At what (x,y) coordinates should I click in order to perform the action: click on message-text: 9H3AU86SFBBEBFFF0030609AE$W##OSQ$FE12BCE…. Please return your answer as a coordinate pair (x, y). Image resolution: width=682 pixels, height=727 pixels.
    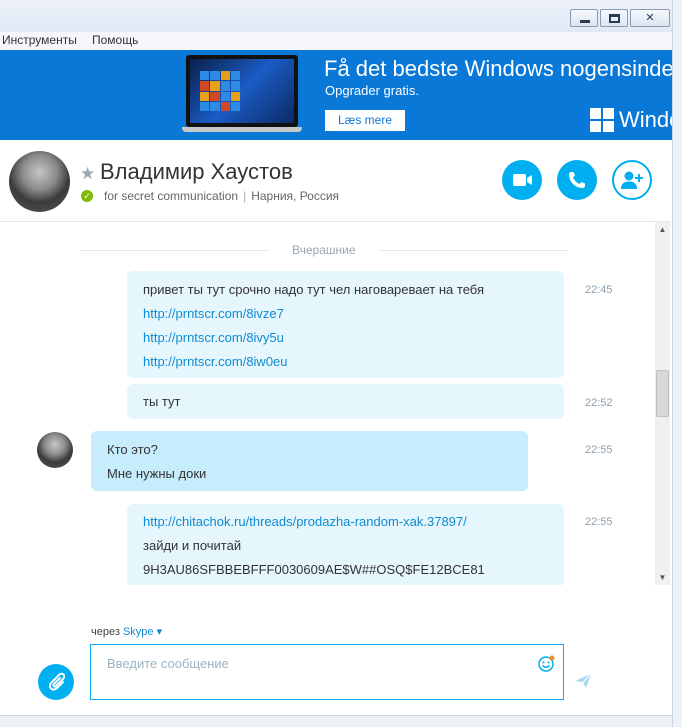
    Looking at the image, I should click on (314, 569).